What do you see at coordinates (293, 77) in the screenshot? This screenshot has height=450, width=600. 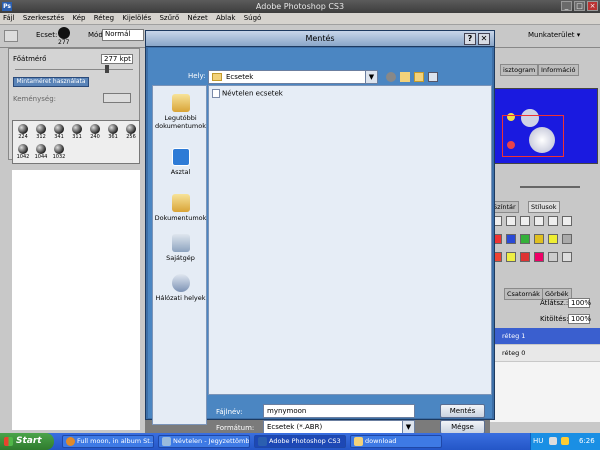 I see `lookin-select: Ecsetek ▼` at bounding box center [293, 77].